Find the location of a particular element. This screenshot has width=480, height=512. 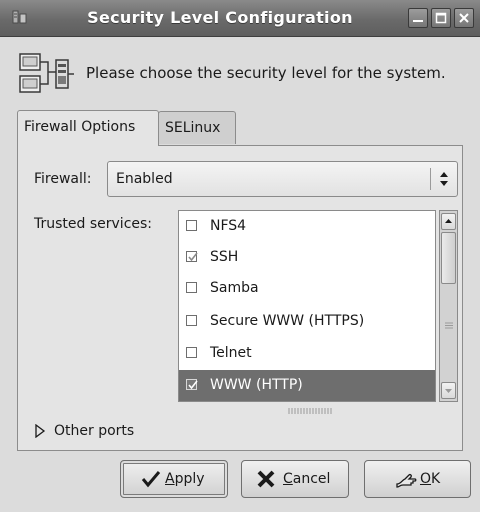

combo-separator is located at coordinates (430, 179).